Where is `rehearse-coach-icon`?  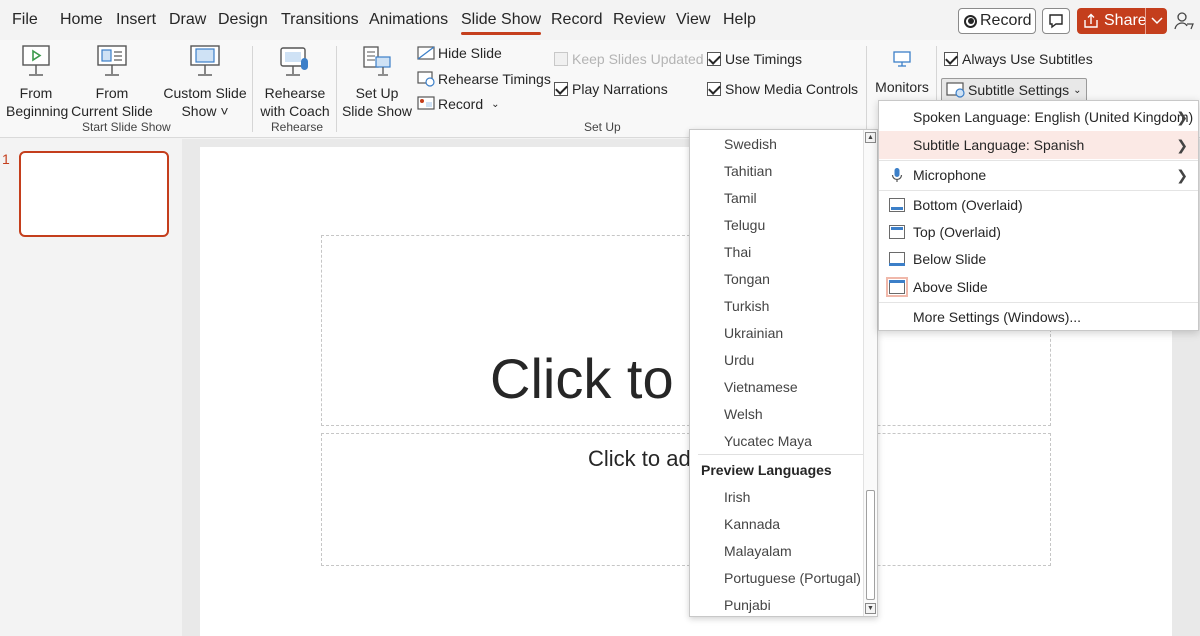 rehearse-coach-icon is located at coordinates (294, 61).